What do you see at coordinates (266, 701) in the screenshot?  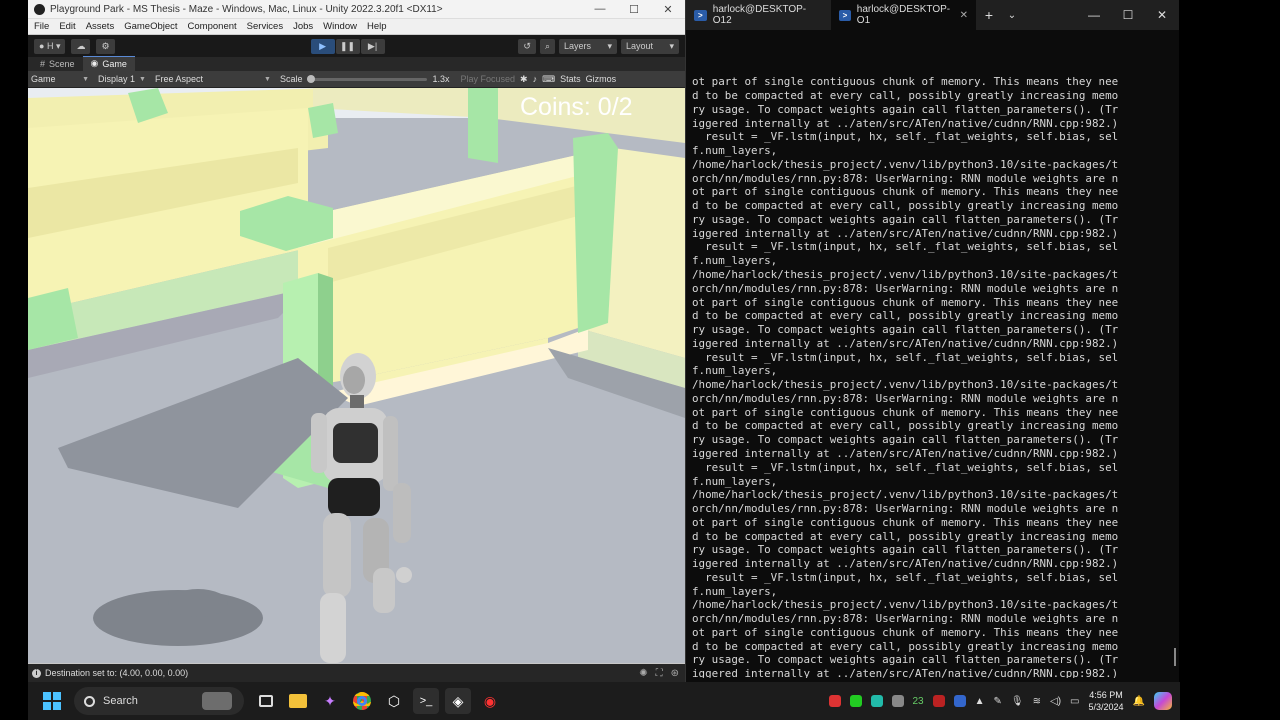 I see `task-view-button` at bounding box center [266, 701].